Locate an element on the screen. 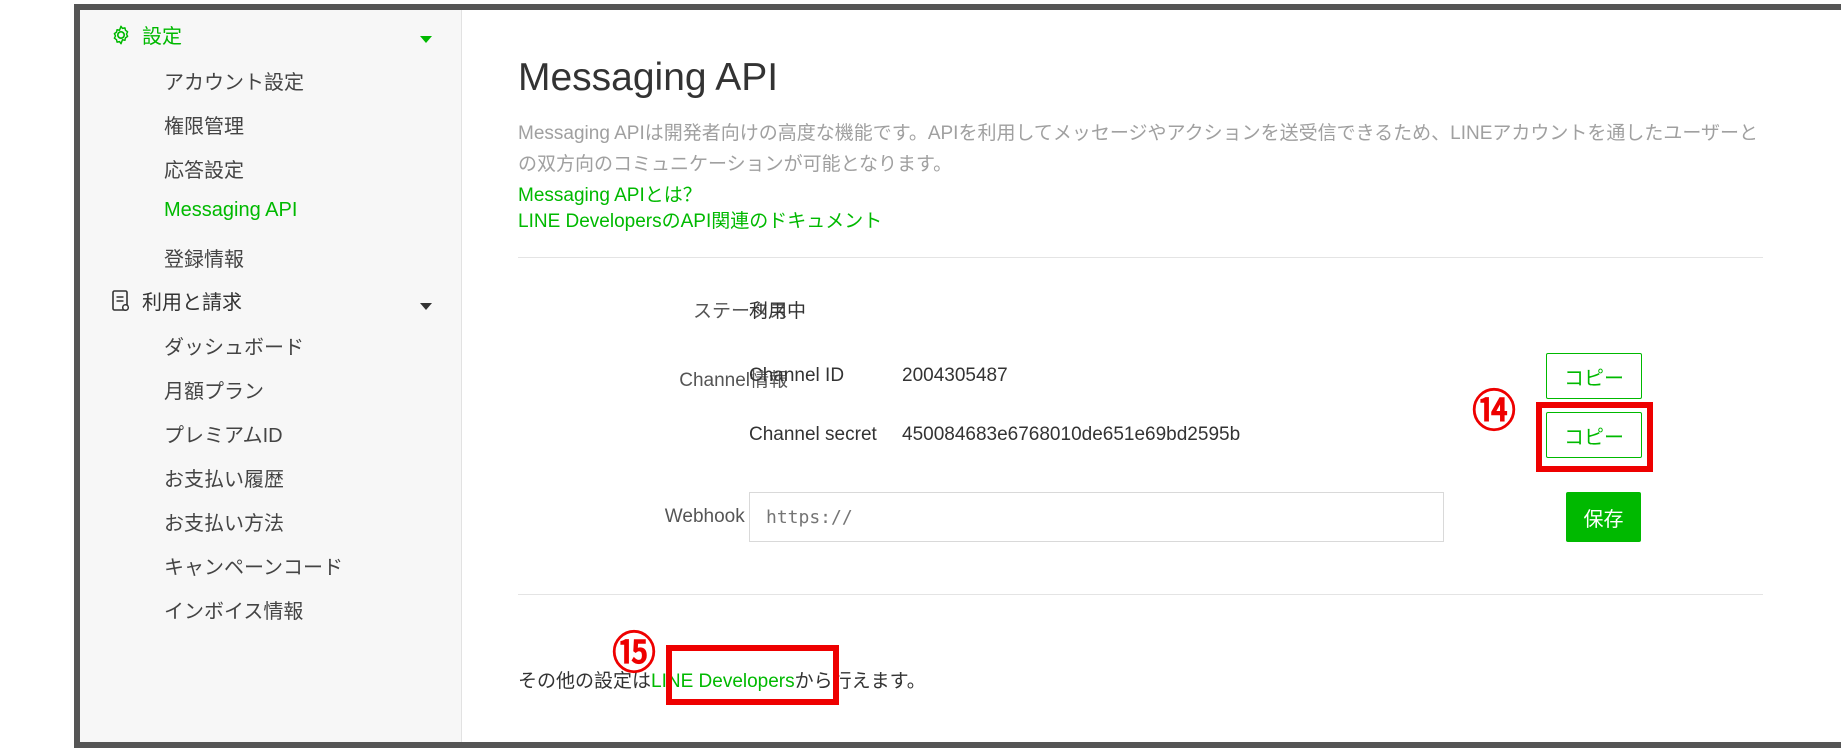 This screenshot has width=1841, height=752. highlight-box-line-developers is located at coordinates (752, 675).